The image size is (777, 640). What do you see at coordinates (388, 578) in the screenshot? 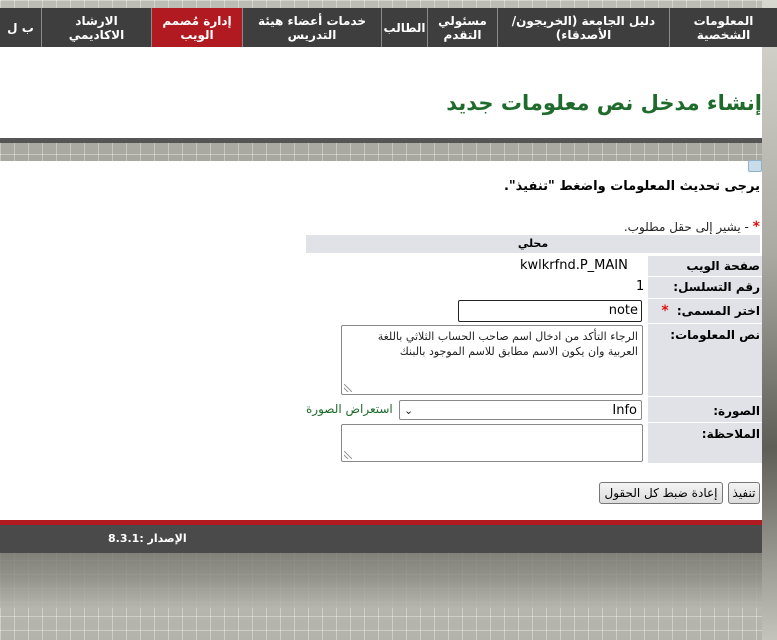
I see `background-texture-band` at bounding box center [388, 578].